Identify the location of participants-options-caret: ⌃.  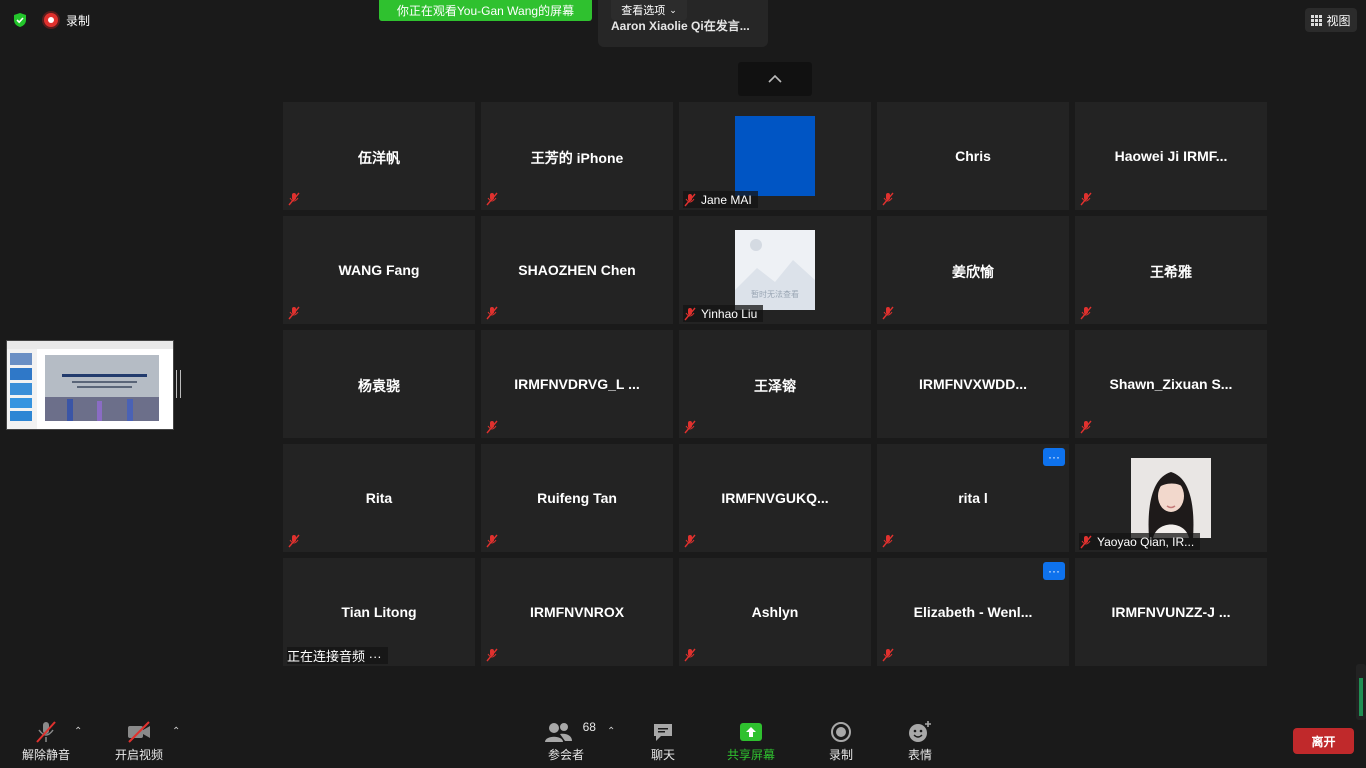
(611, 731).